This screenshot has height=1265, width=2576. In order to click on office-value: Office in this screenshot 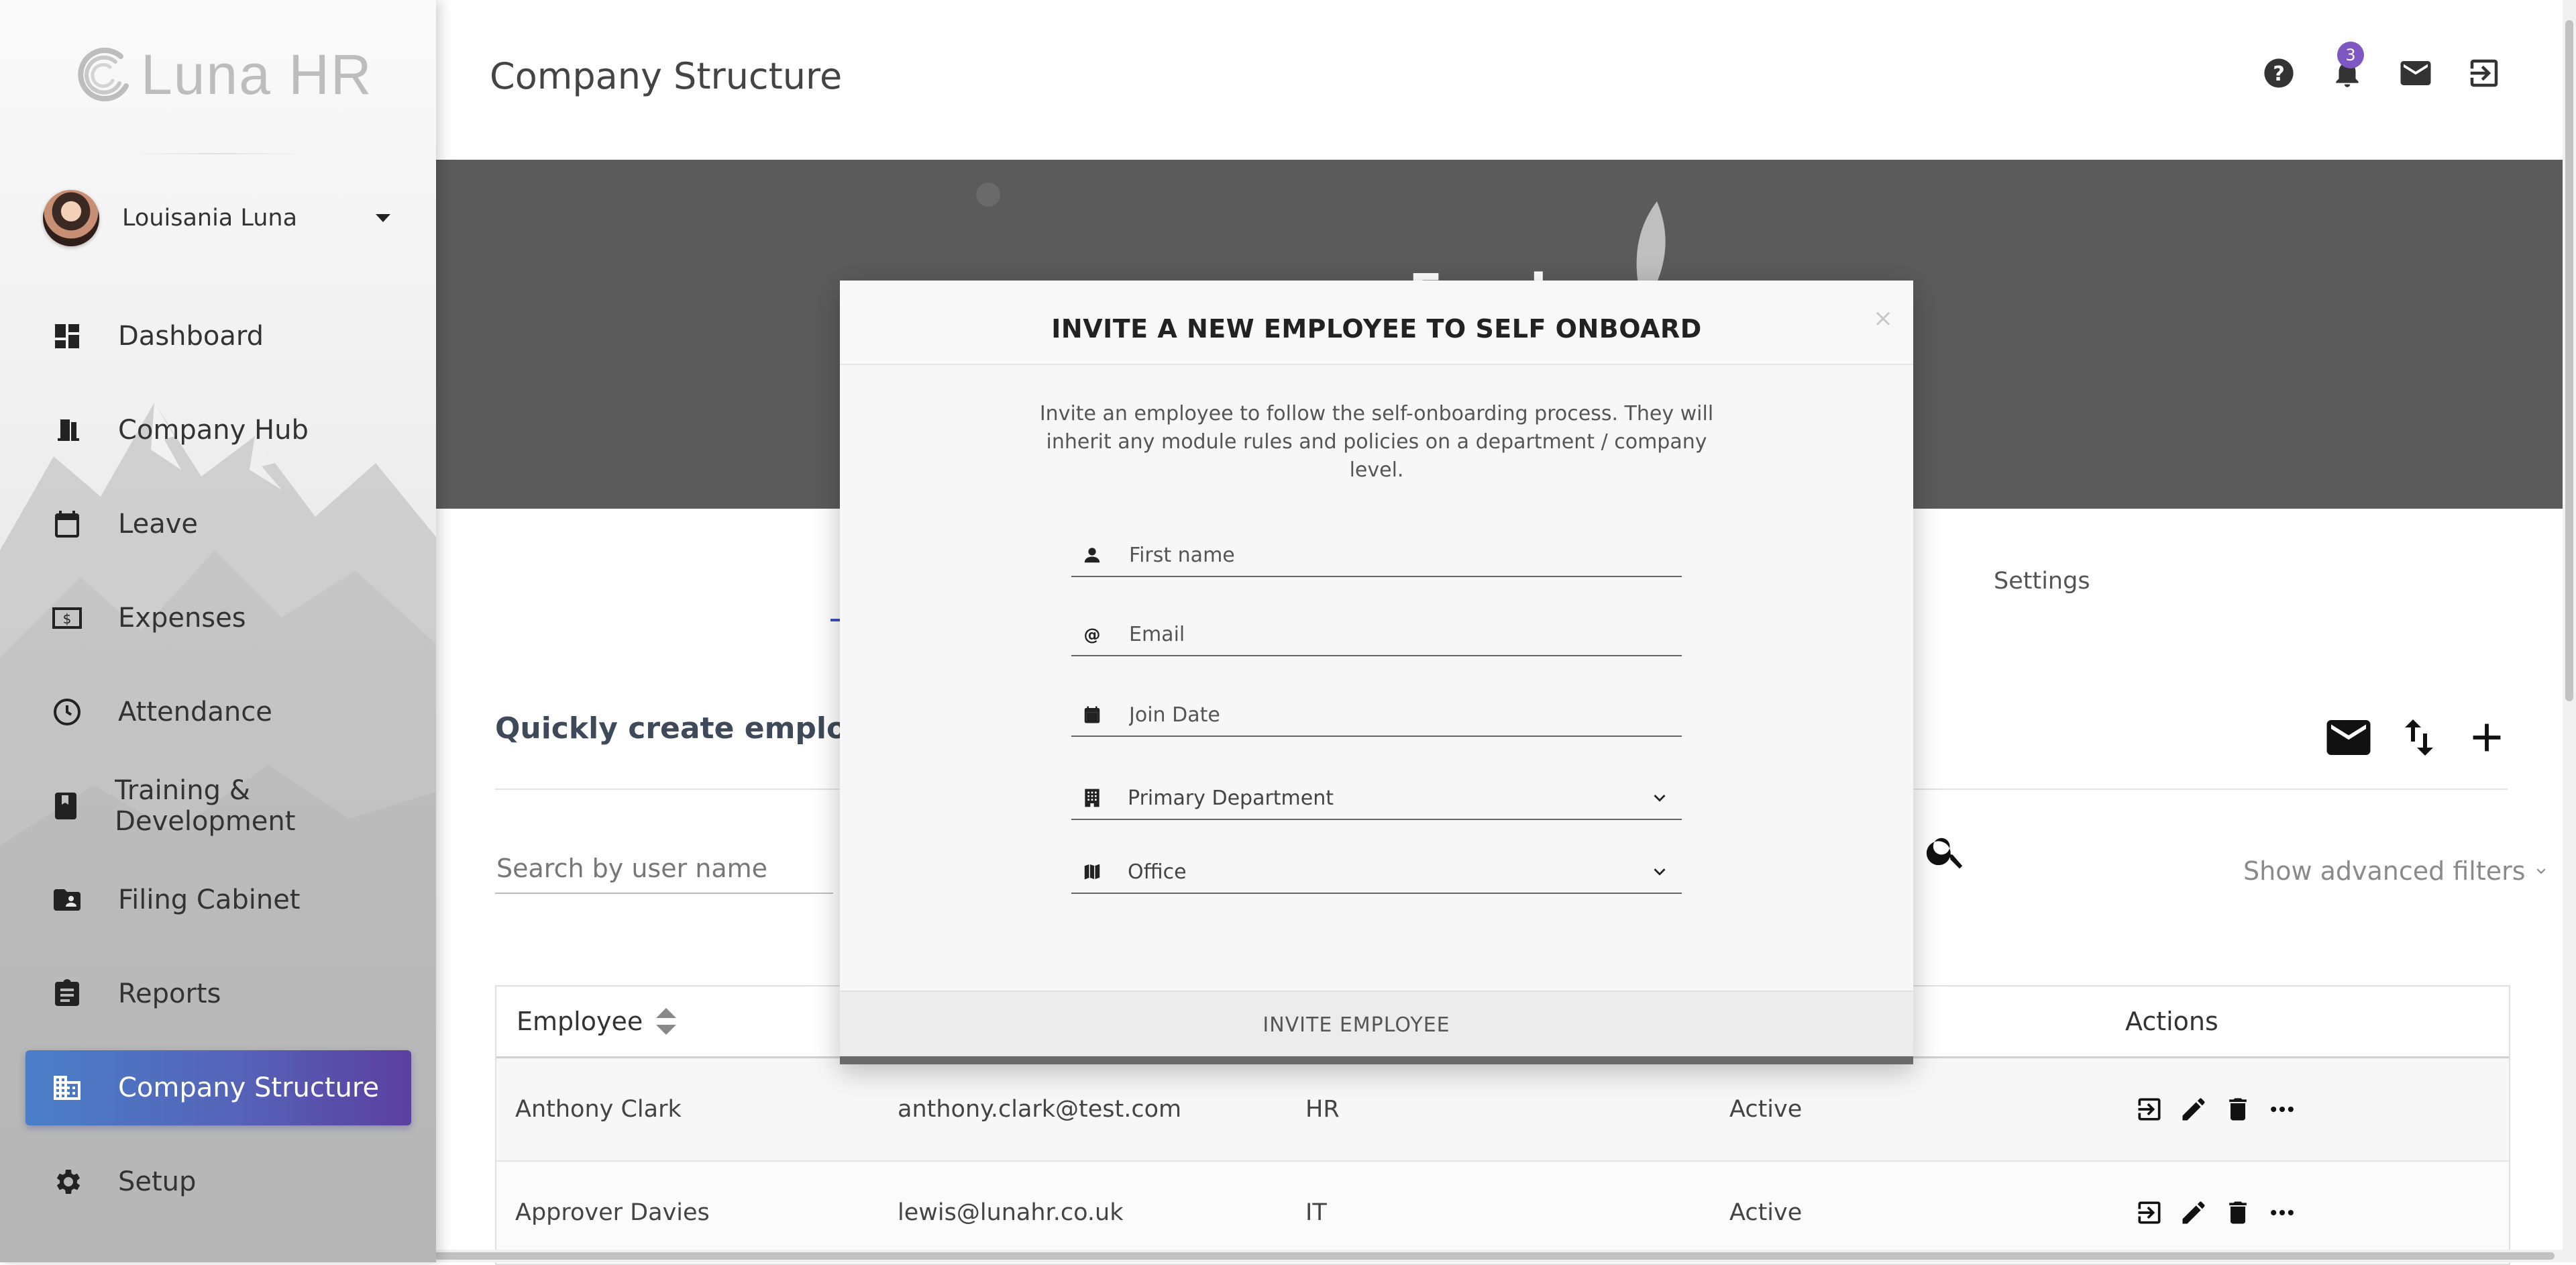, I will do `click(1157, 872)`.